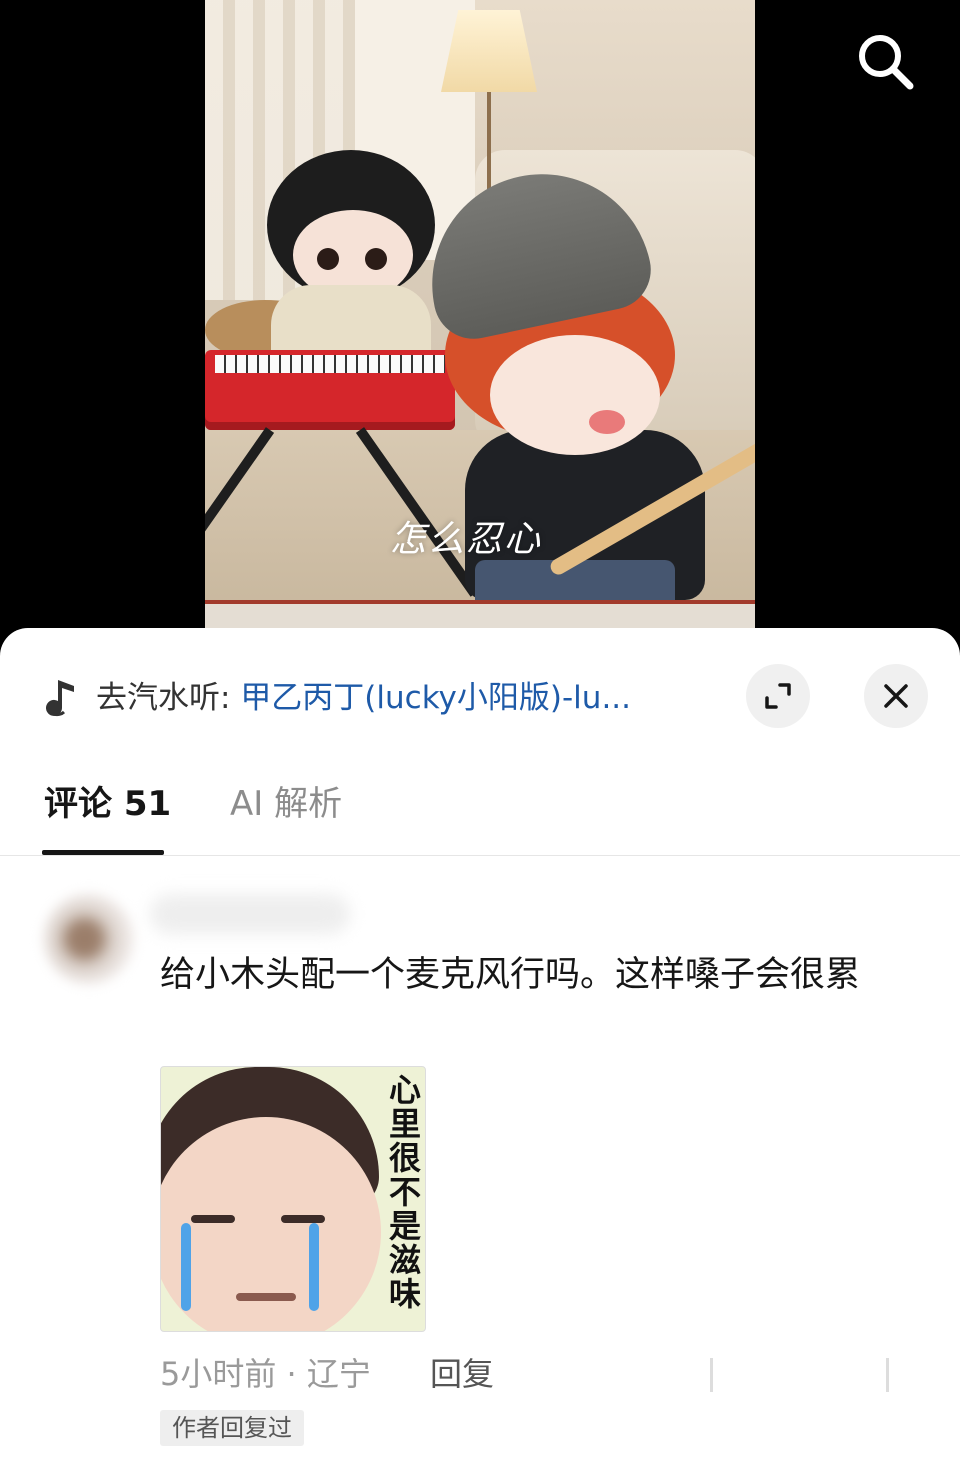 The image size is (960, 1464). Describe the element at coordinates (480, 812) in the screenshot. I see `tab-bar: 评论 51 AI 解析` at that location.